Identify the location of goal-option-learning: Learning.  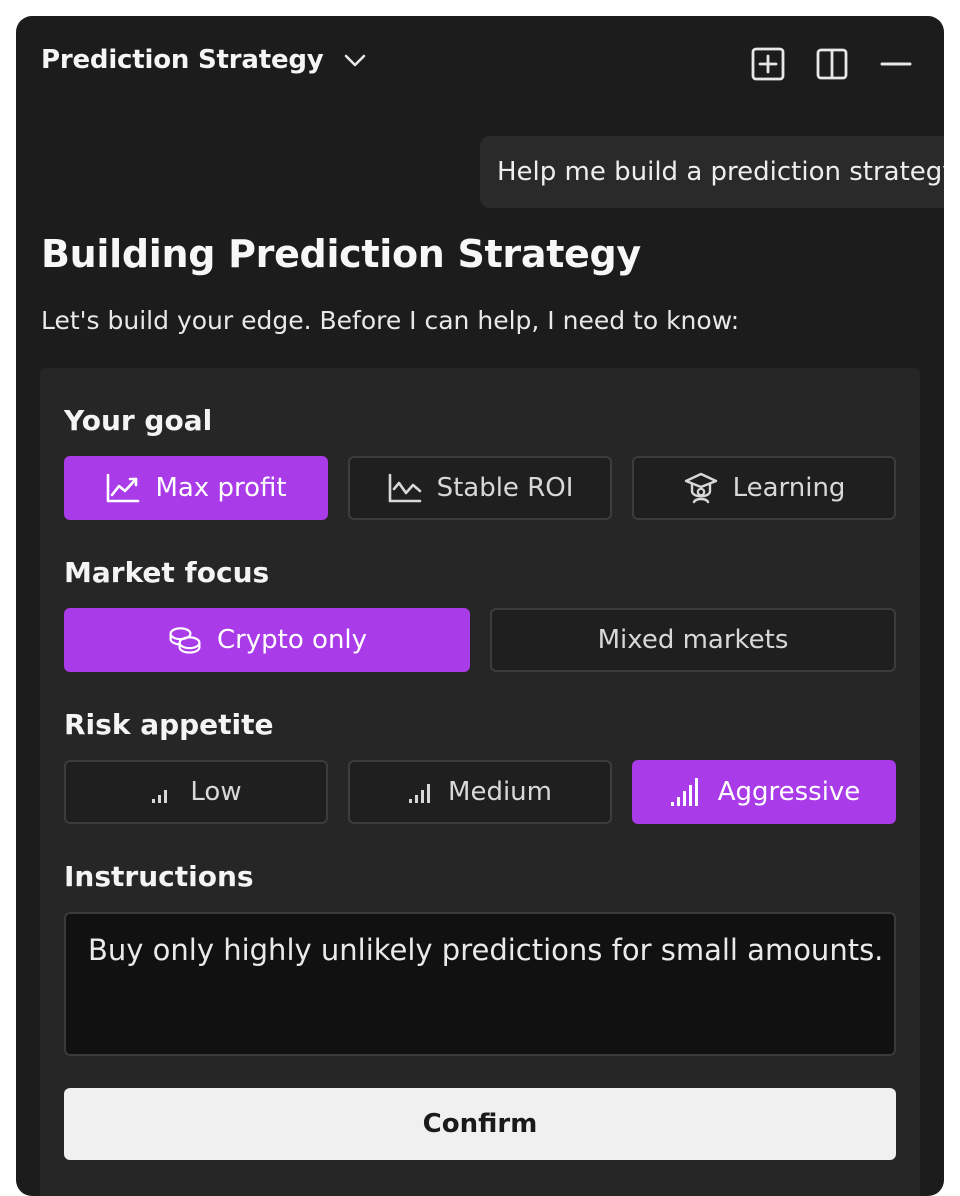
(764, 488).